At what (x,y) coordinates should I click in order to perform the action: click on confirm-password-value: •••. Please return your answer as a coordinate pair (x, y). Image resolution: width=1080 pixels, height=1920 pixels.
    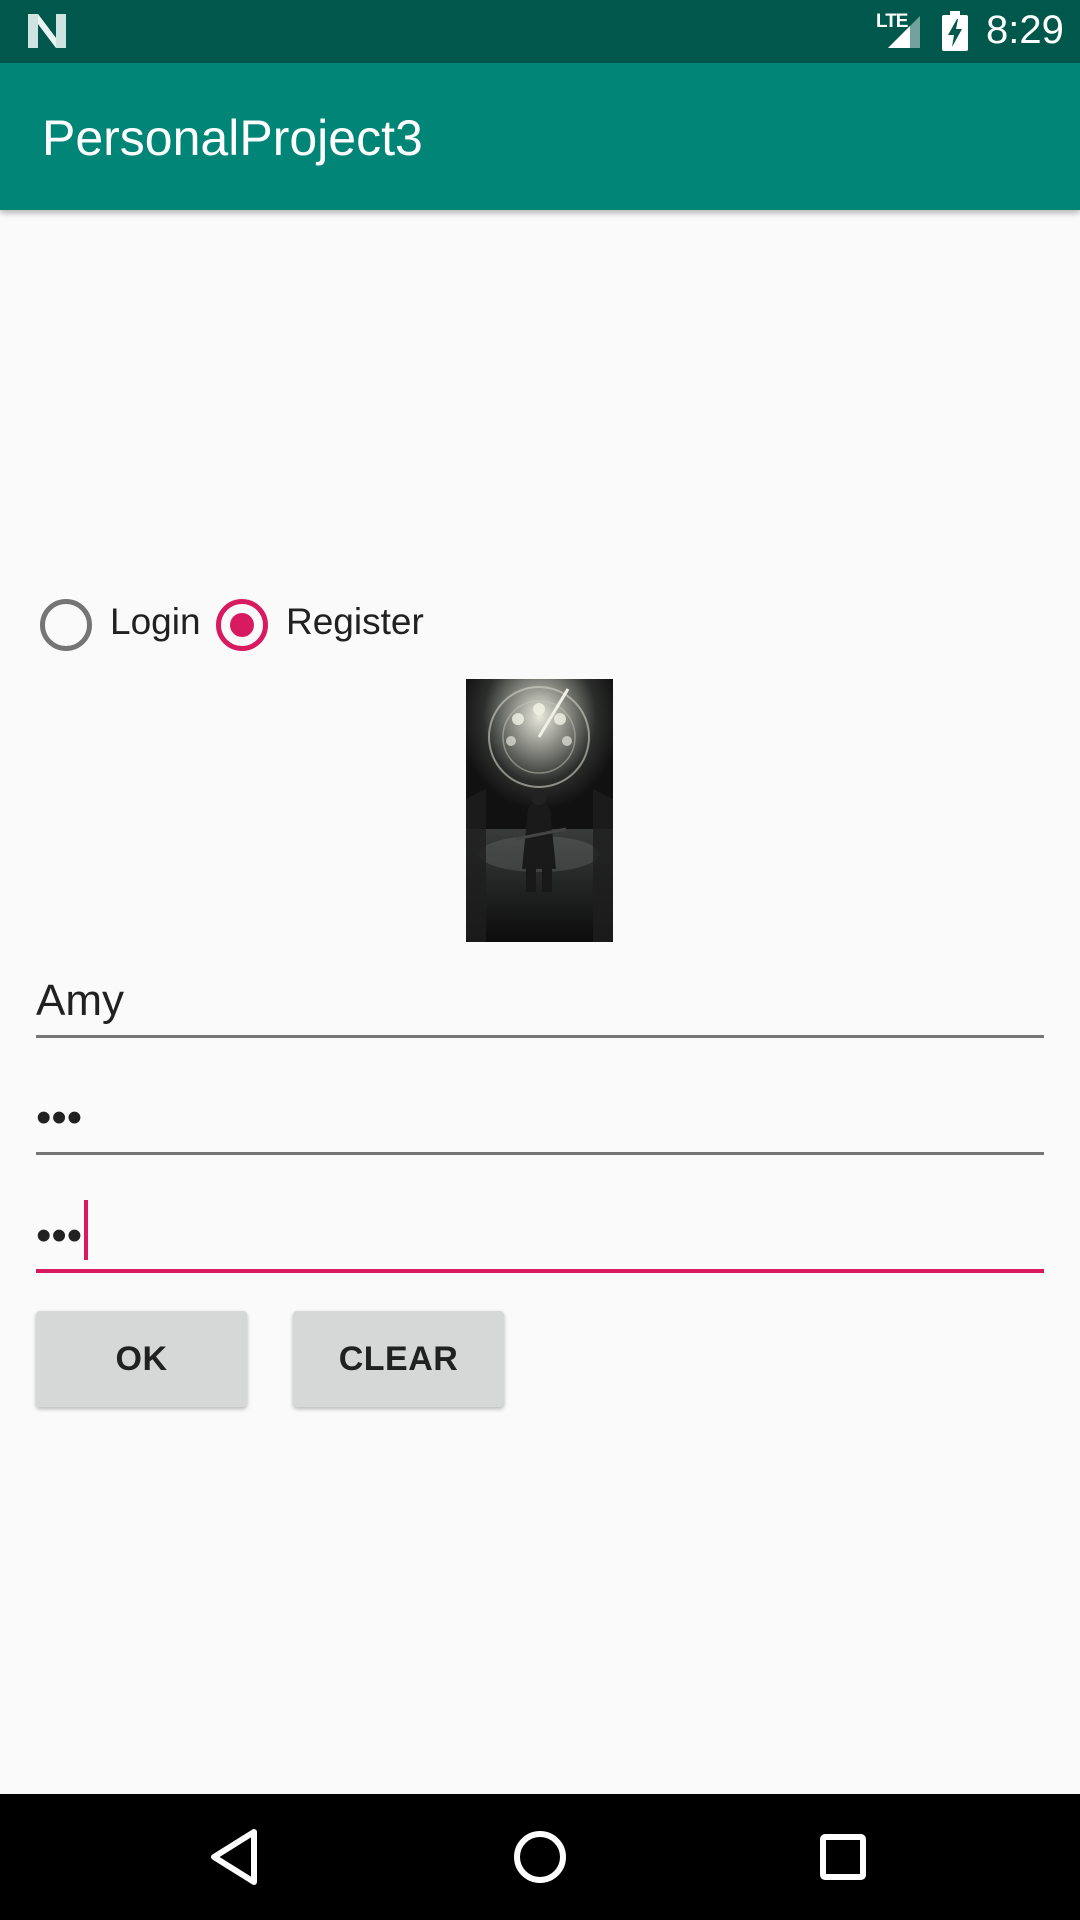
    Looking at the image, I should click on (59, 1235).